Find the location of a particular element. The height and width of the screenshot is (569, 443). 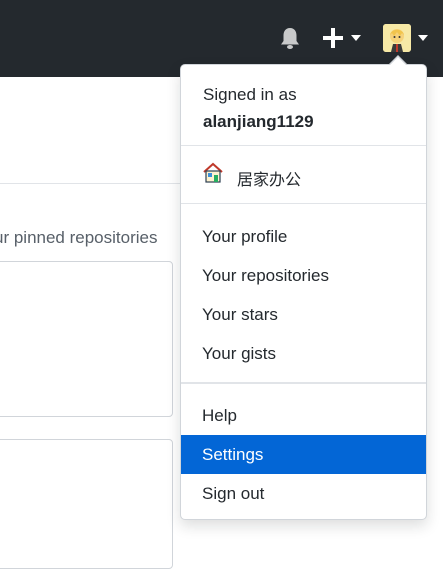

pinned-repositories-hint: ur pinned repositories is located at coordinates (79, 237).